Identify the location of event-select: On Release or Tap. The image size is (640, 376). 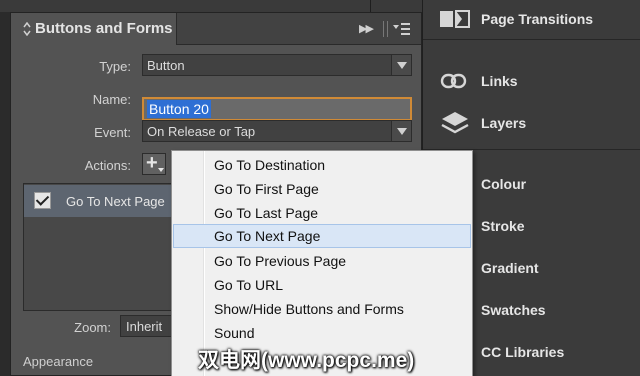
(277, 131).